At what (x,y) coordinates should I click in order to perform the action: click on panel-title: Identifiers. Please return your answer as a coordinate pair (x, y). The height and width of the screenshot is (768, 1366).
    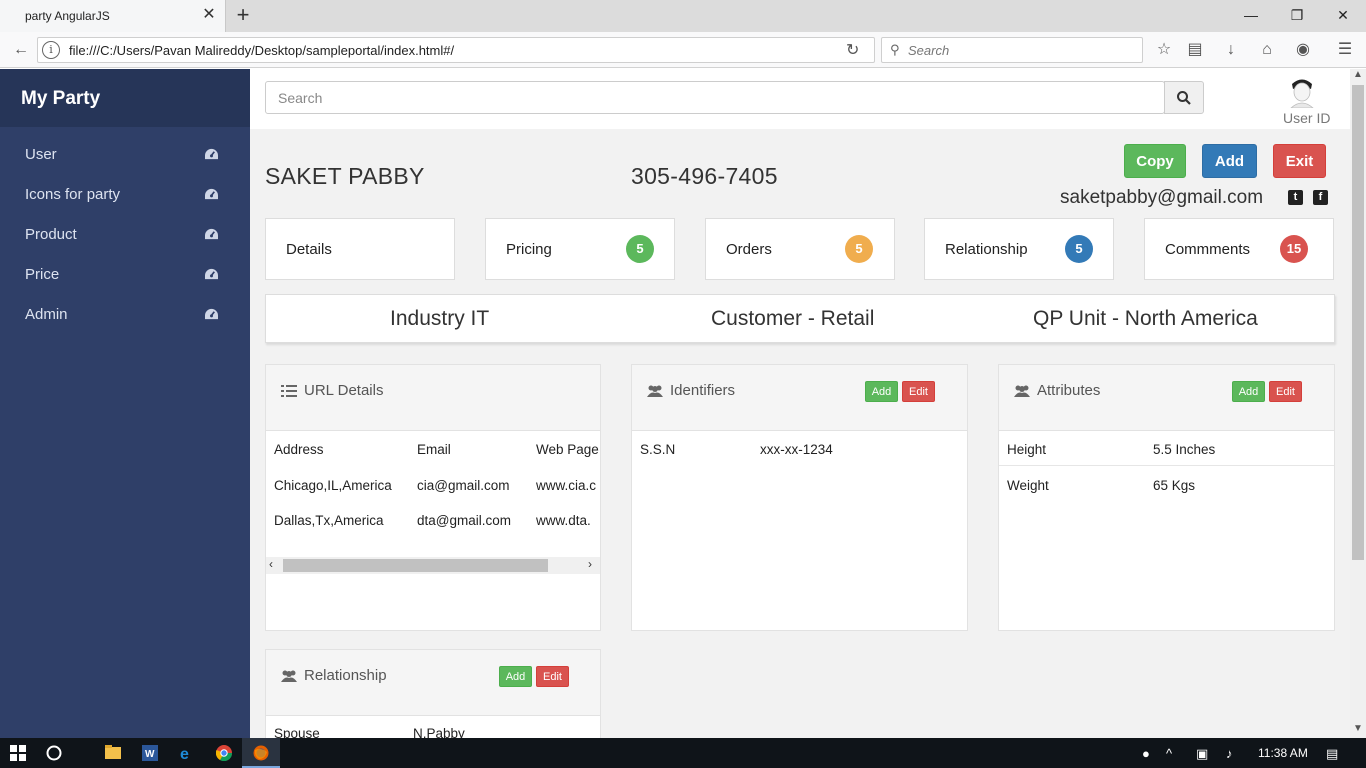
    Looking at the image, I should click on (703, 390).